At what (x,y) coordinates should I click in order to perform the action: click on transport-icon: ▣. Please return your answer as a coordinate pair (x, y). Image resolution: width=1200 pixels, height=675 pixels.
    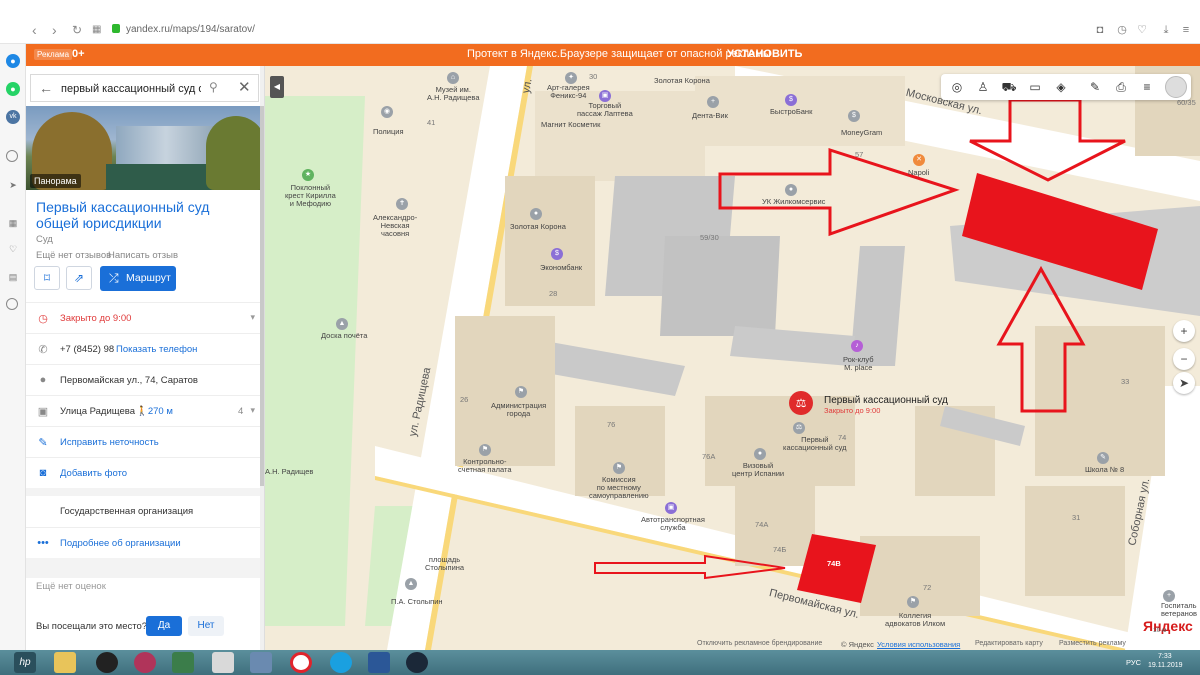
    Looking at the image, I should click on (671, 508).